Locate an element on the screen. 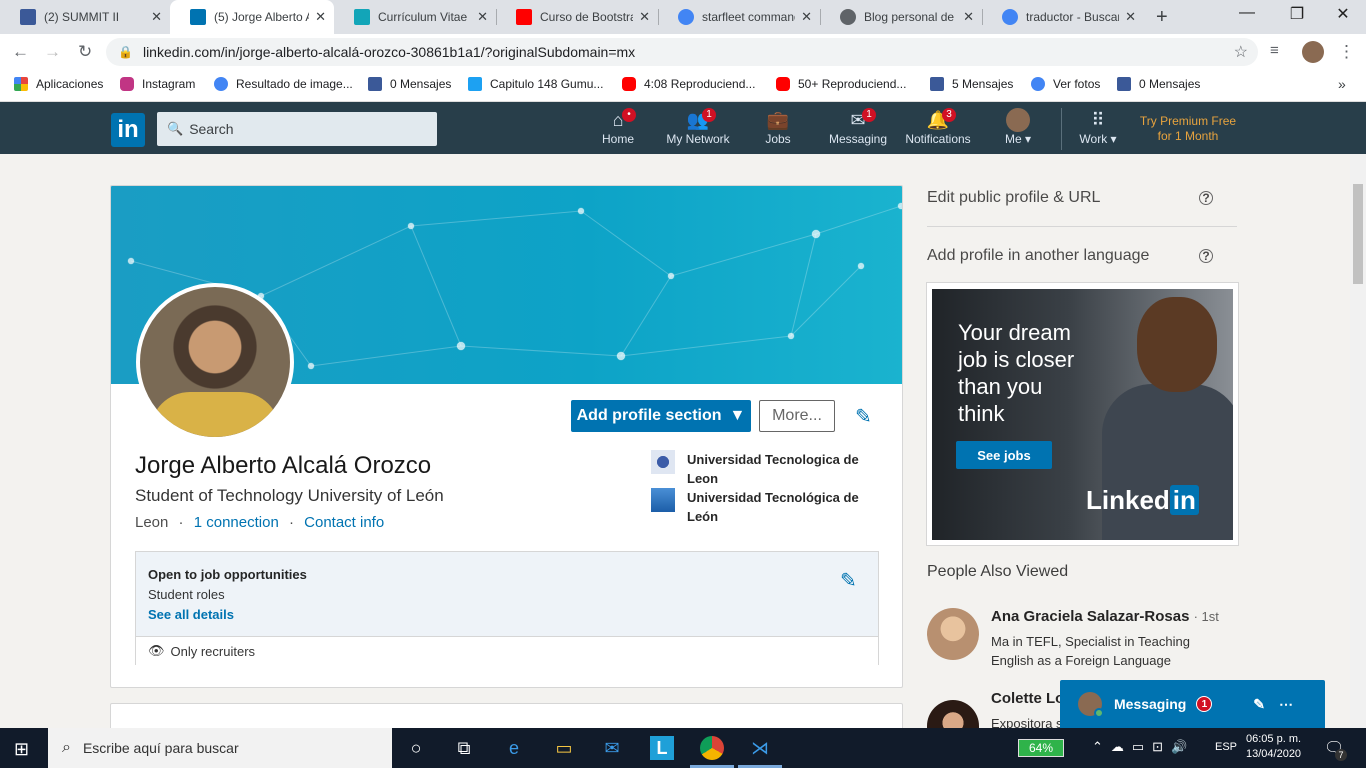  system-tray-icons: ⌃☁▭⊡🔊 is located at coordinates (1143, 747).